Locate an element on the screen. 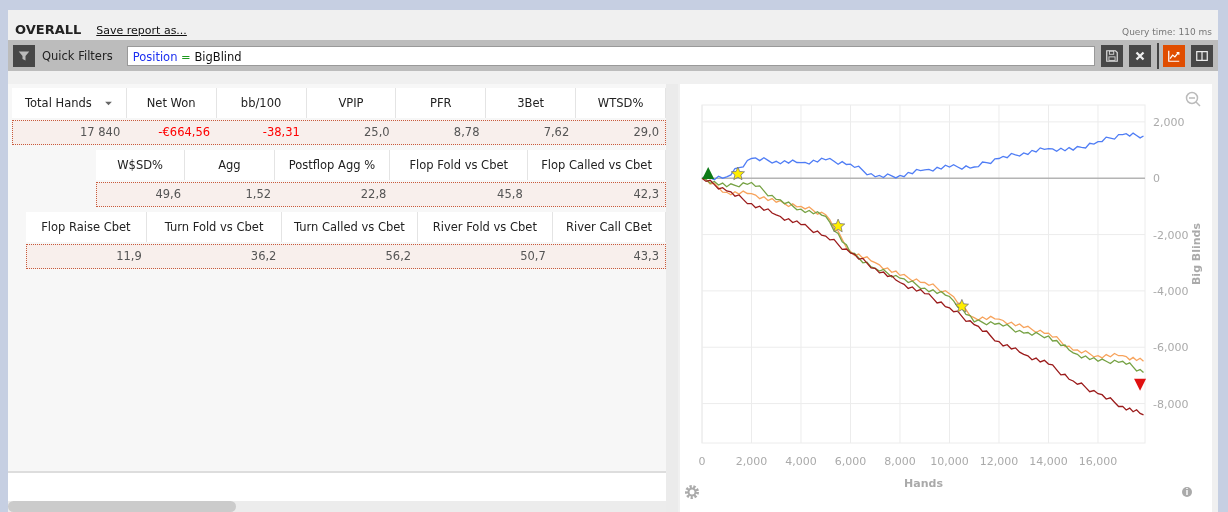 The width and height of the screenshot is (1228, 512). save-icon is located at coordinates (1112, 55).